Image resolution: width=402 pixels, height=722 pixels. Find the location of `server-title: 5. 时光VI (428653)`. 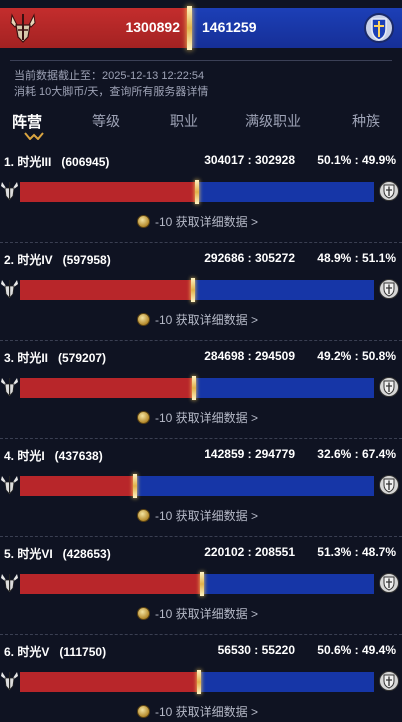

server-title: 5. 时光VI (428653) is located at coordinates (57, 554).